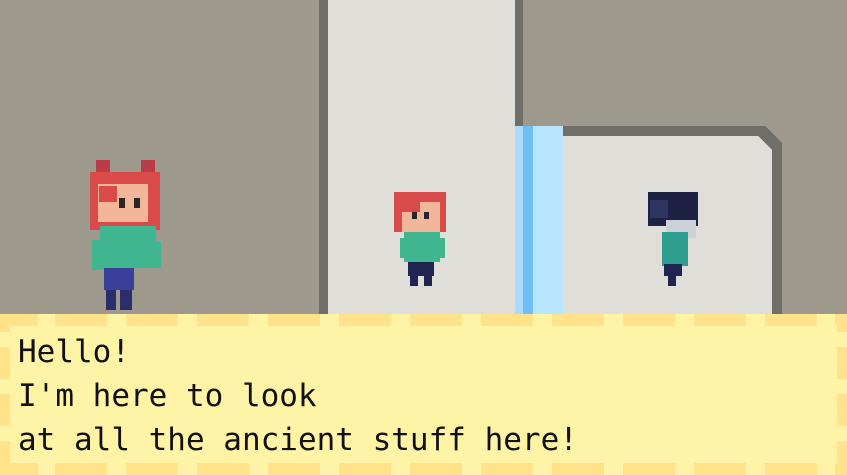  What do you see at coordinates (167, 396) in the screenshot?
I see `dialog-line-2: I'm here to look` at bounding box center [167, 396].